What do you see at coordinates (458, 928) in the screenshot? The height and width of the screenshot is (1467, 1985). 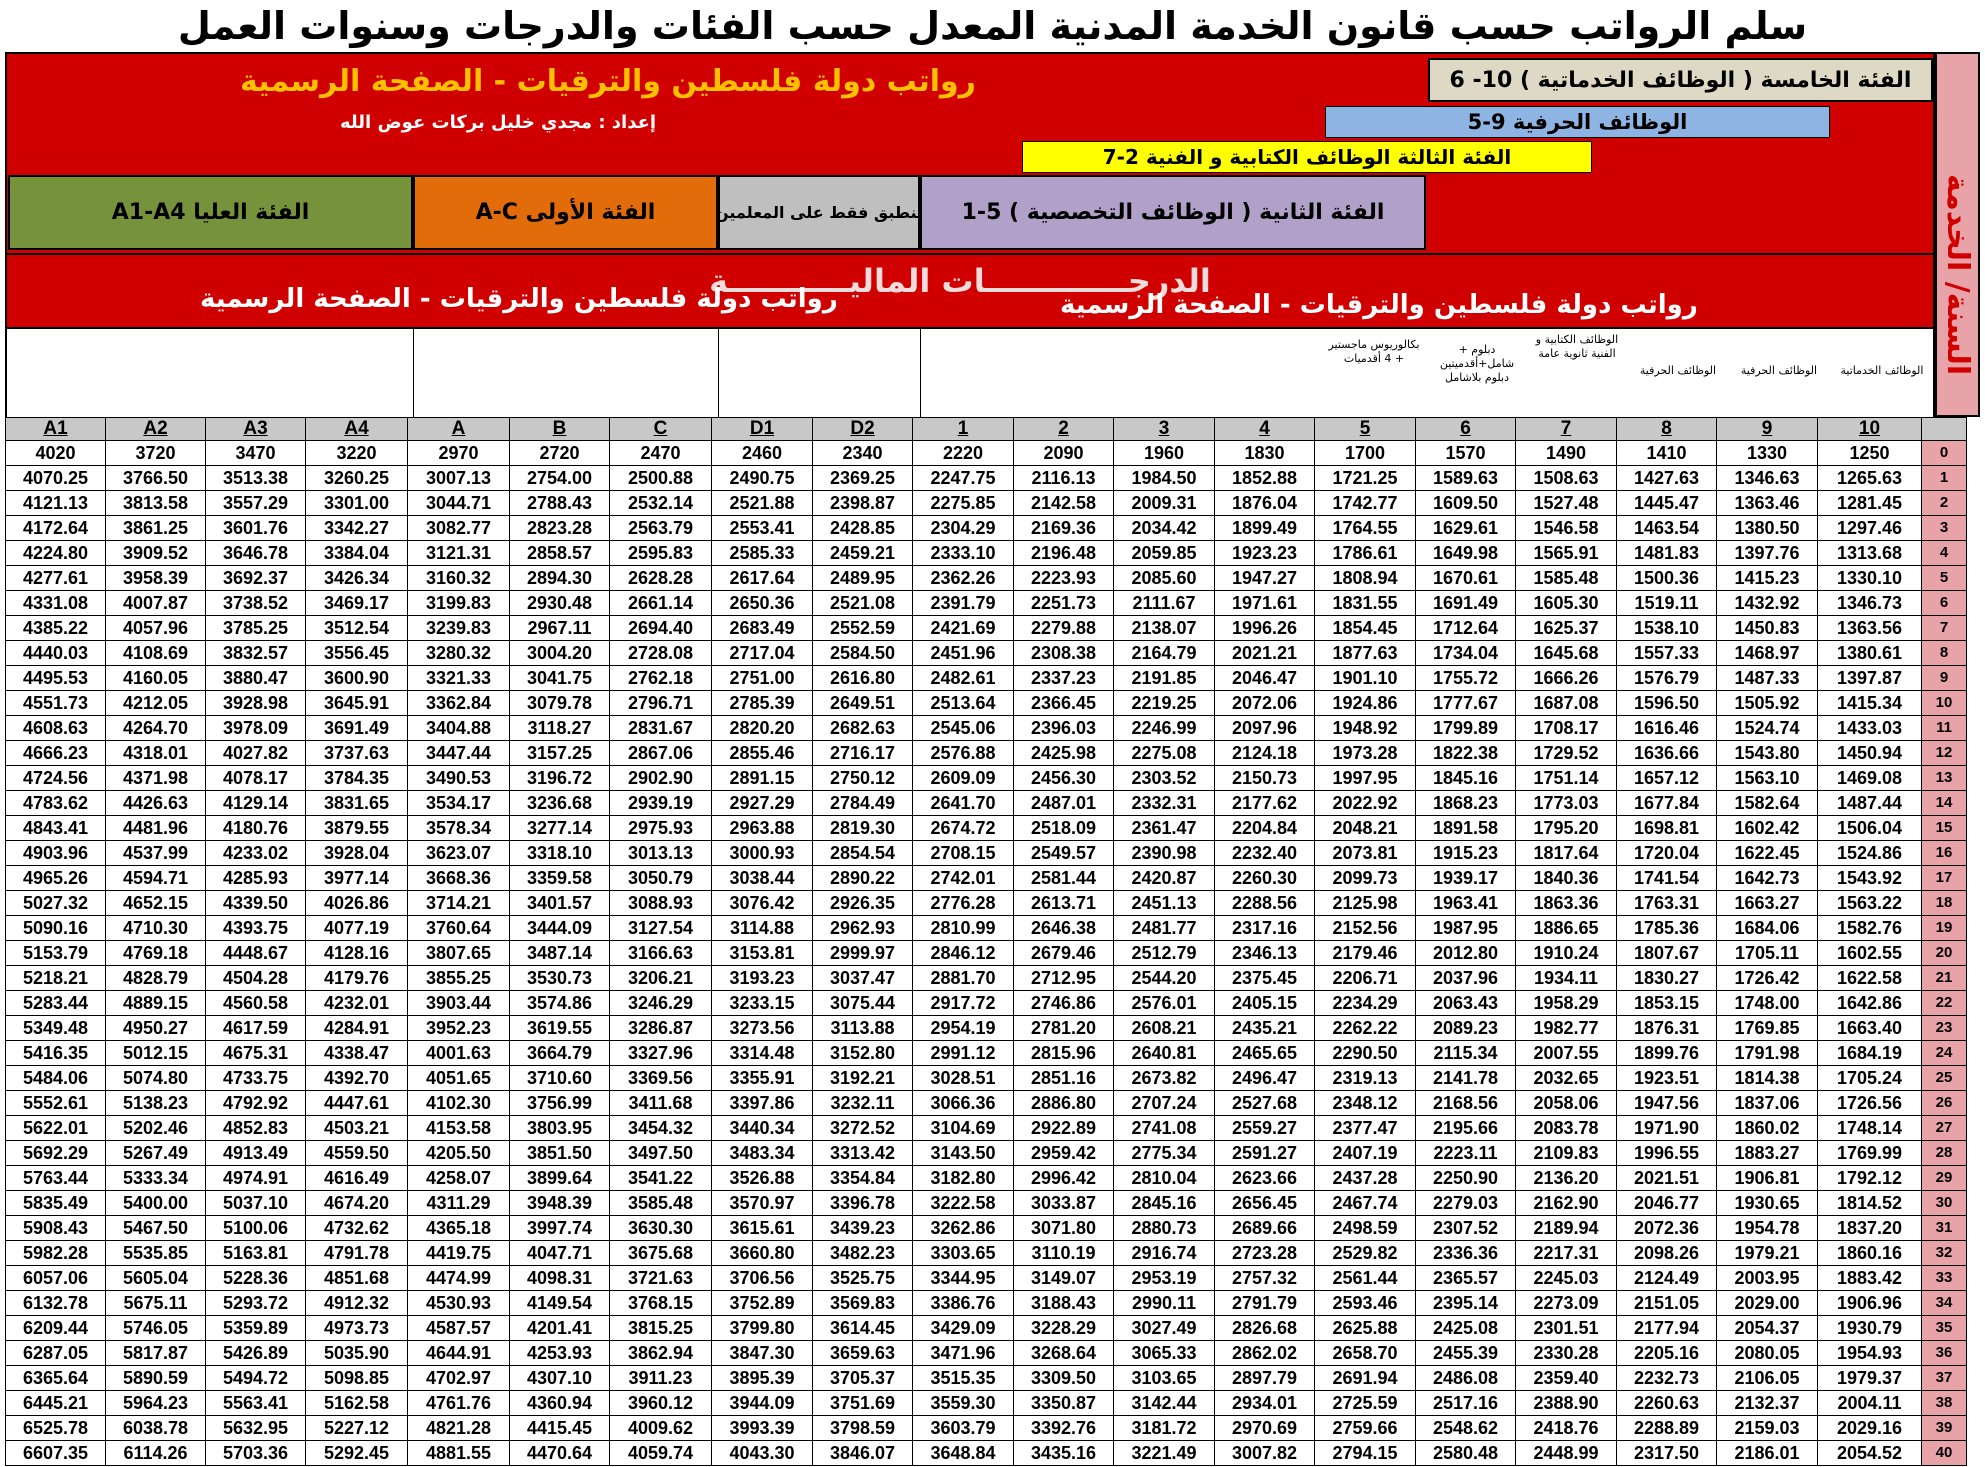 I see `salary-cell: 3760.64` at bounding box center [458, 928].